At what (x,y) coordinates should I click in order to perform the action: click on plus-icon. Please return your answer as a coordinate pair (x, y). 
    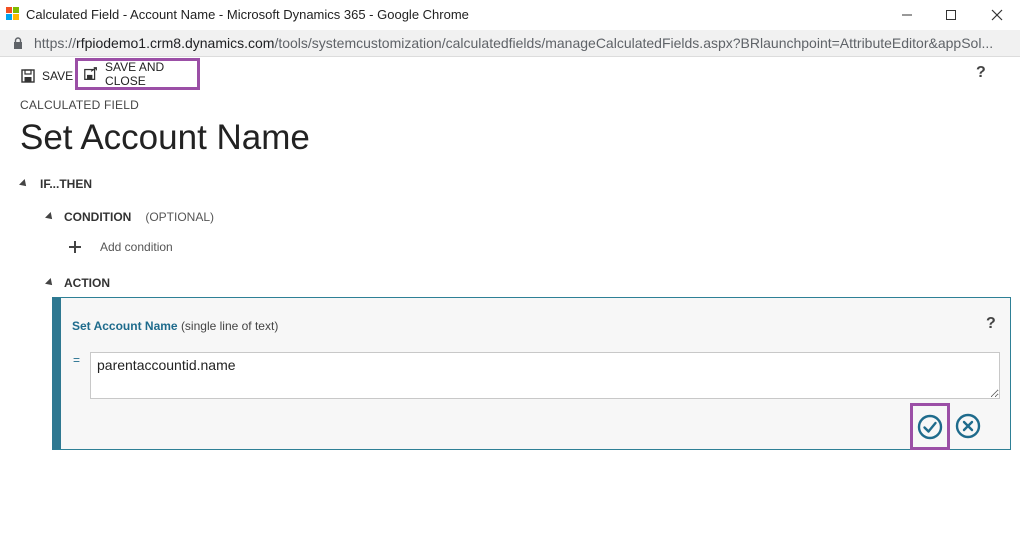
    Looking at the image, I should click on (75, 247).